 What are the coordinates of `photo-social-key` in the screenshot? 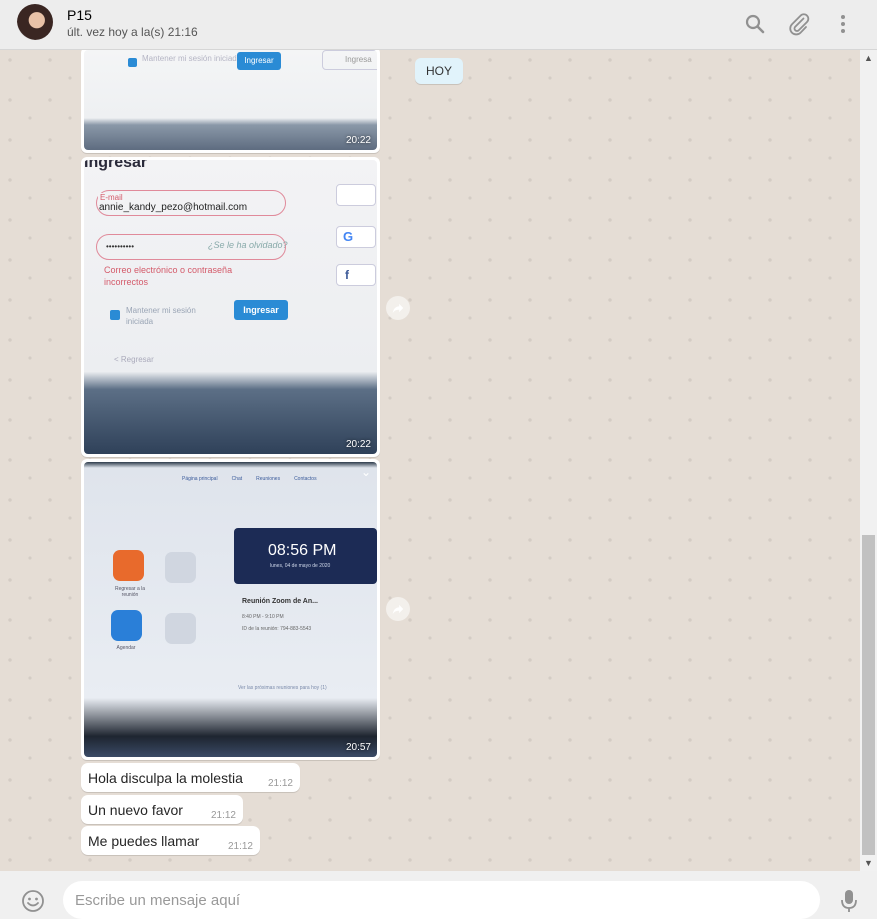 It's located at (356, 195).